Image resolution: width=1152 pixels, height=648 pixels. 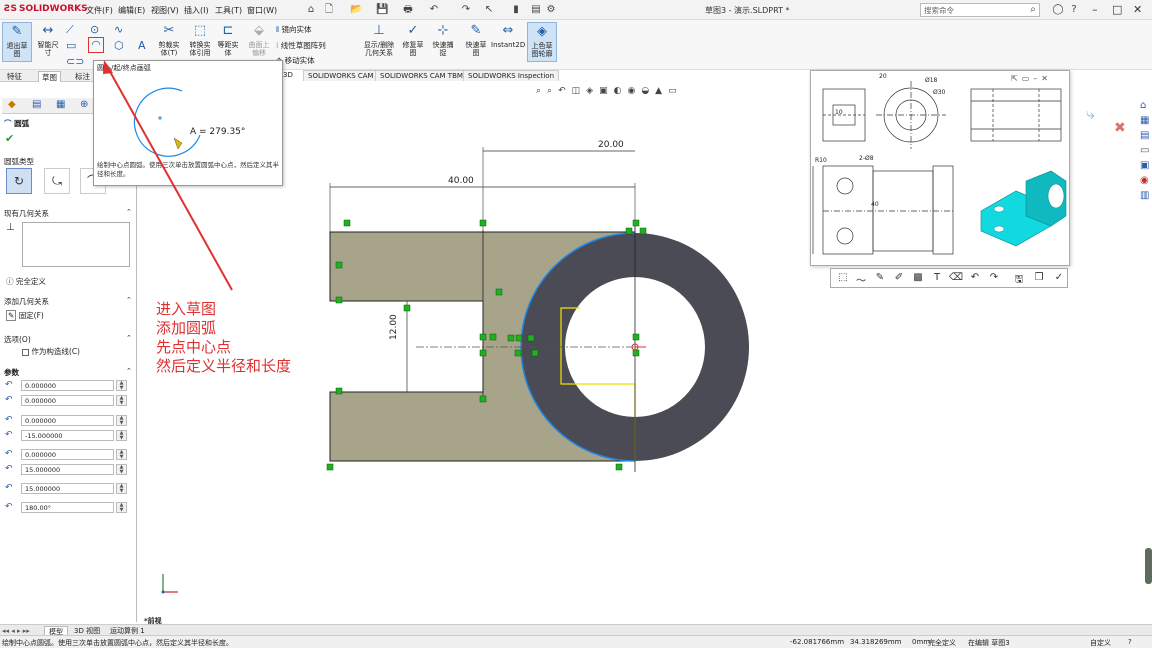 I want to click on construction-checkbox: 作为构造线(C), so click(x=51, y=351).